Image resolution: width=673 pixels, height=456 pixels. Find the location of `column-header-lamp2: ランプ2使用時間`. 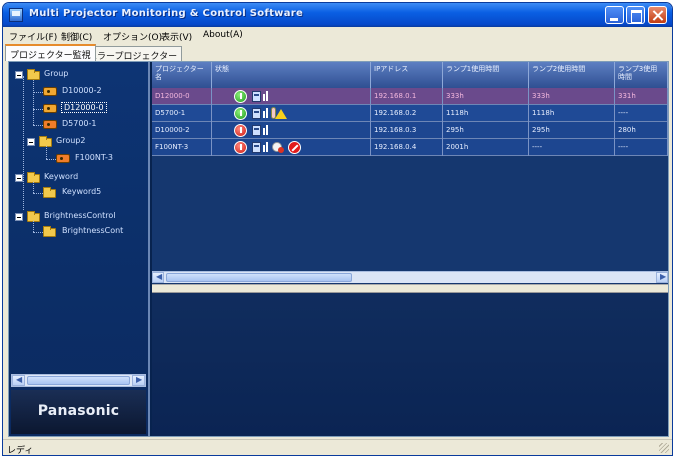

column-header-lamp2: ランプ2使用時間 is located at coordinates (572, 75).